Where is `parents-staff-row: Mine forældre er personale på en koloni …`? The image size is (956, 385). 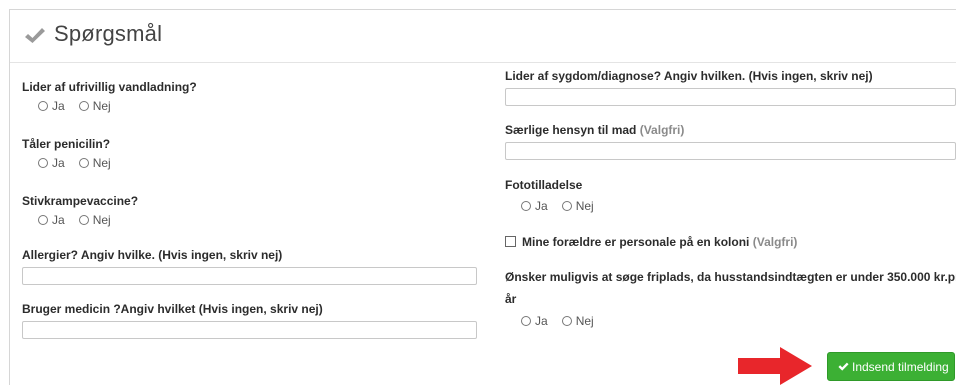
parents-staff-row: Mine forældre er personale på en koloni … is located at coordinates (651, 242).